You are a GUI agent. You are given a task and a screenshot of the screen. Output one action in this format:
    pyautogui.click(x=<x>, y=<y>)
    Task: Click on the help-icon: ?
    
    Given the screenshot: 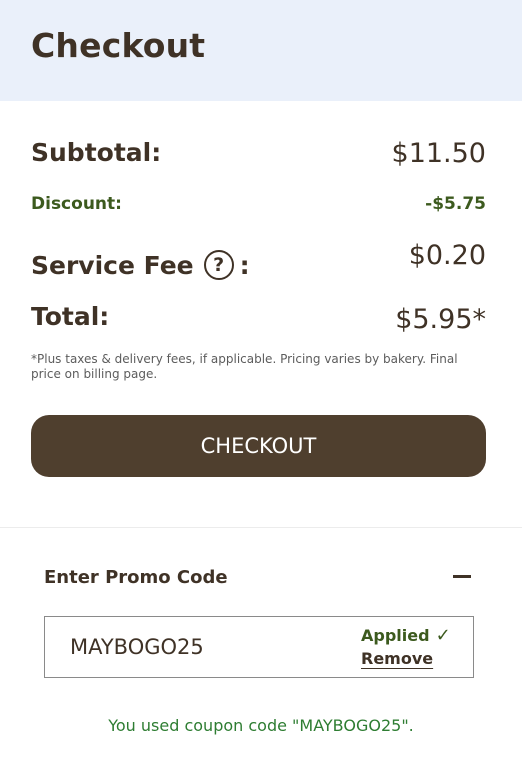 What is the action you would take?
    pyautogui.click(x=218, y=265)
    